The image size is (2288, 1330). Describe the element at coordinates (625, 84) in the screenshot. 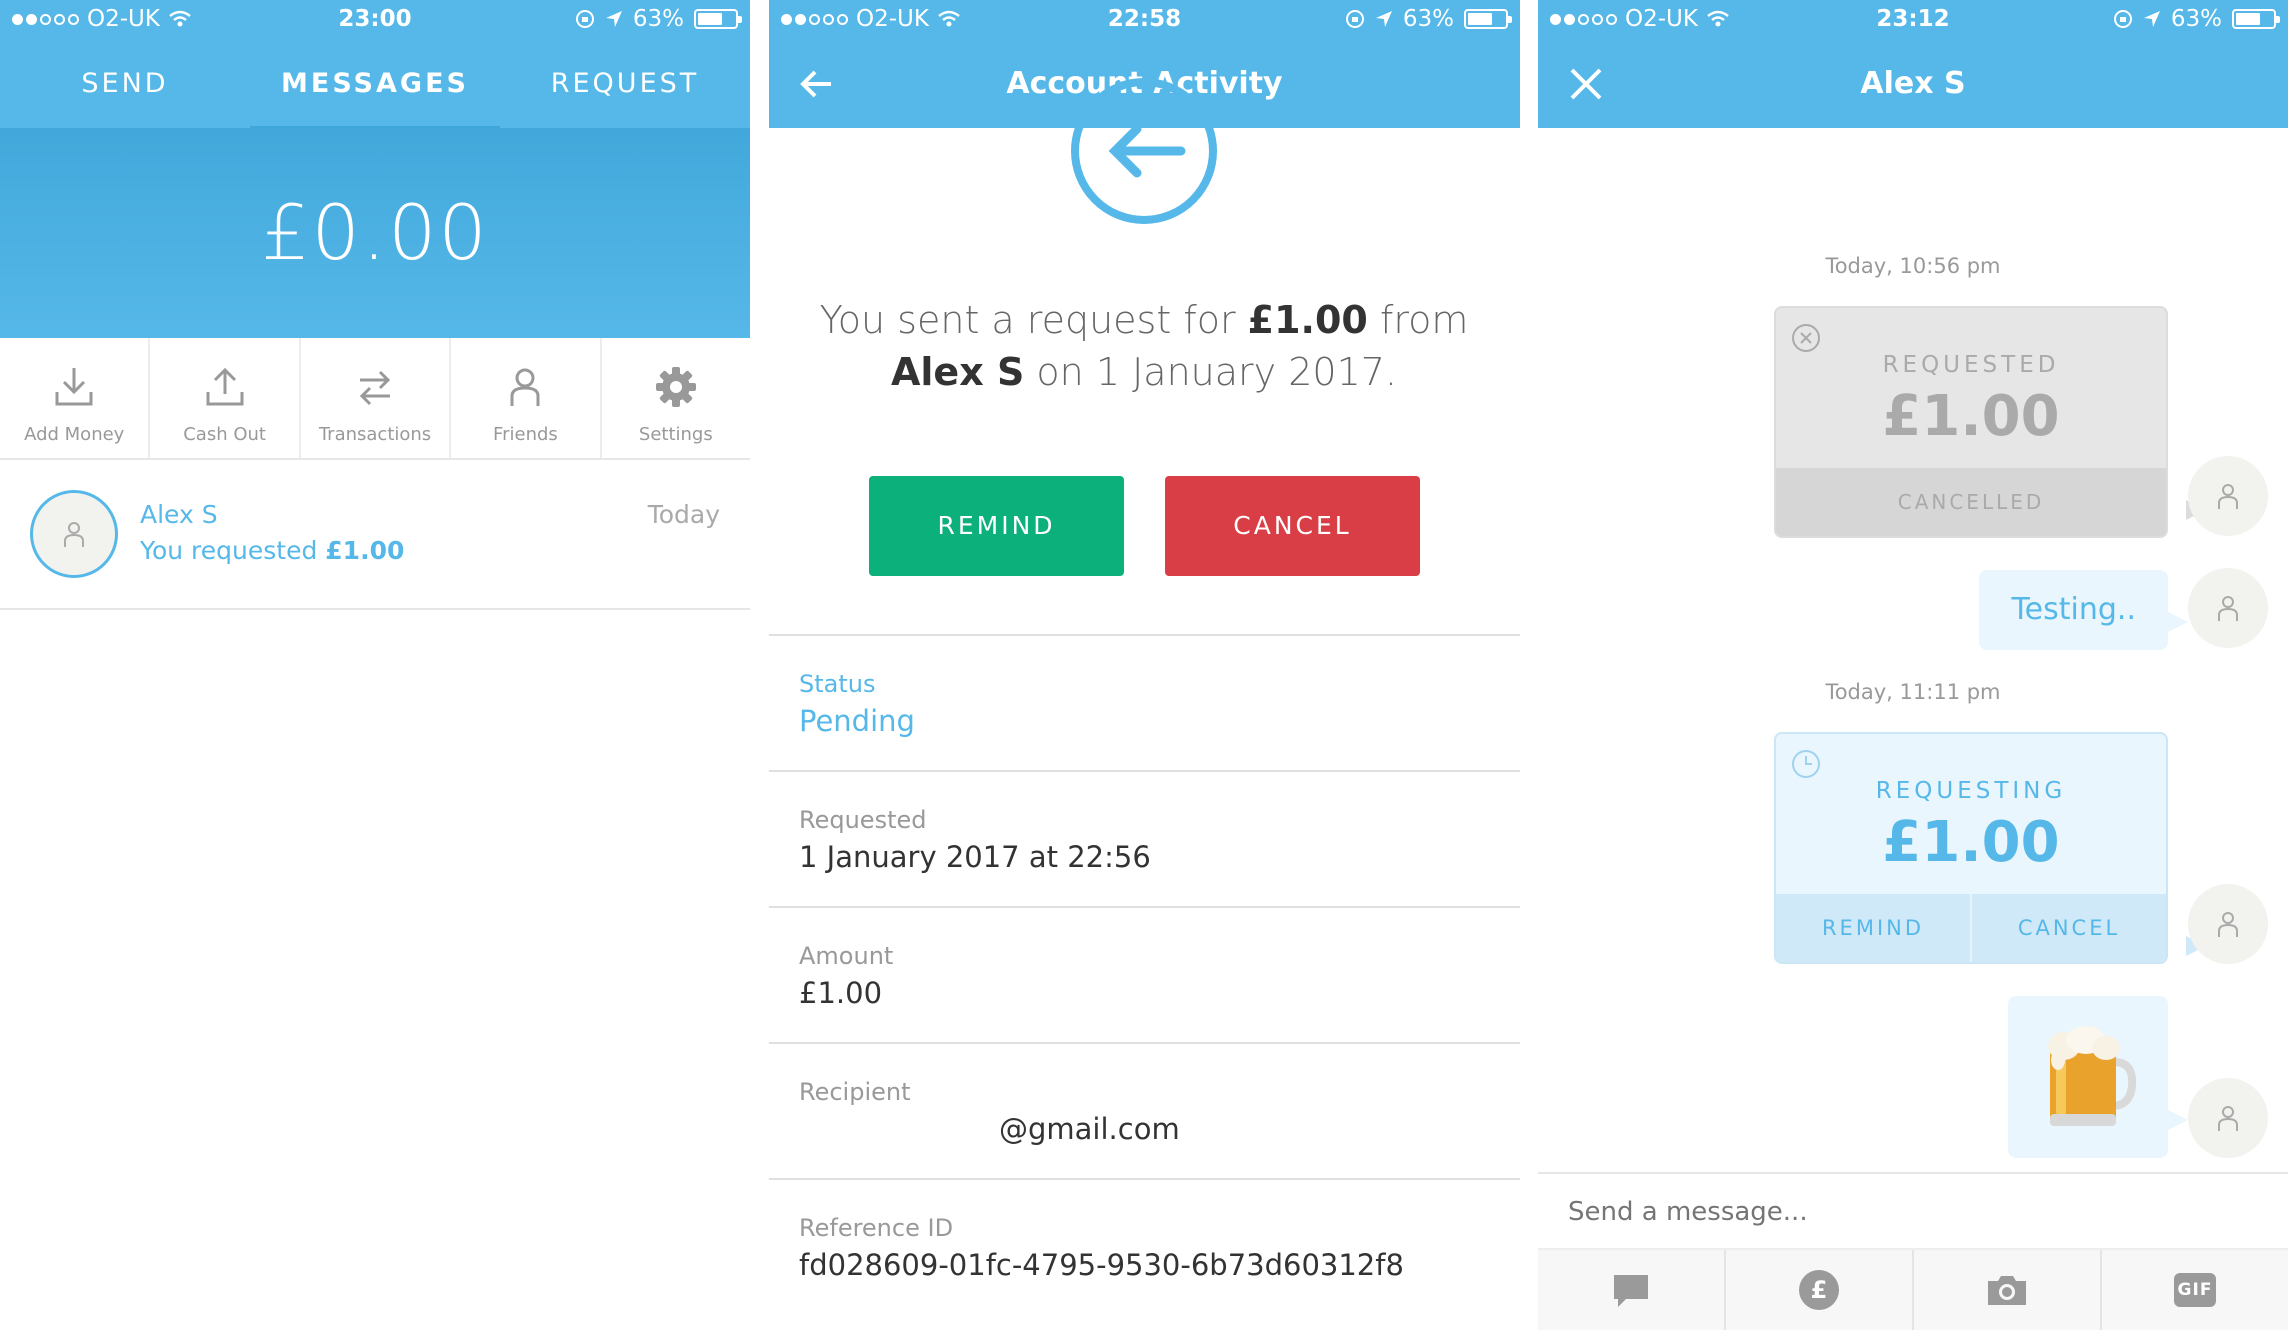

I see `tab-request: REQUEST` at that location.